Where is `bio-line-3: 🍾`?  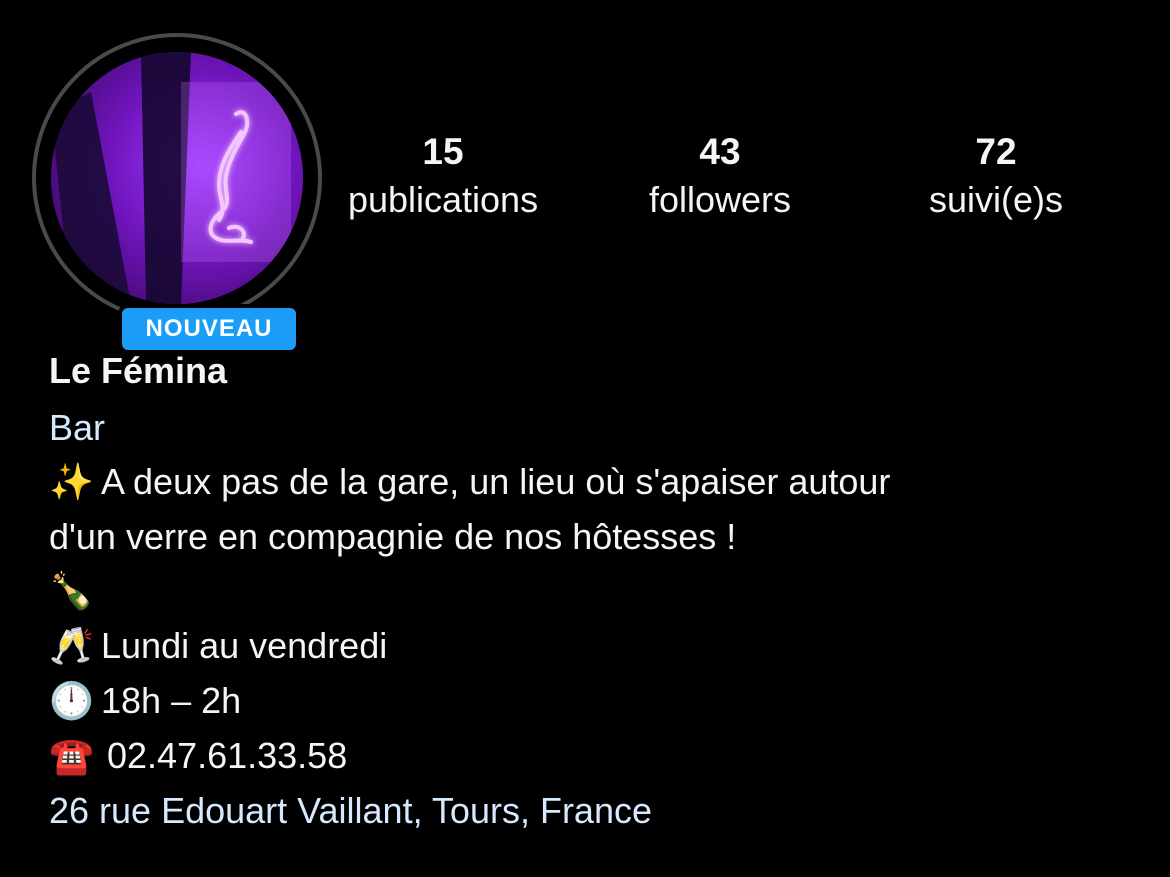
bio-line-3: 🍾 is located at coordinates (589, 591).